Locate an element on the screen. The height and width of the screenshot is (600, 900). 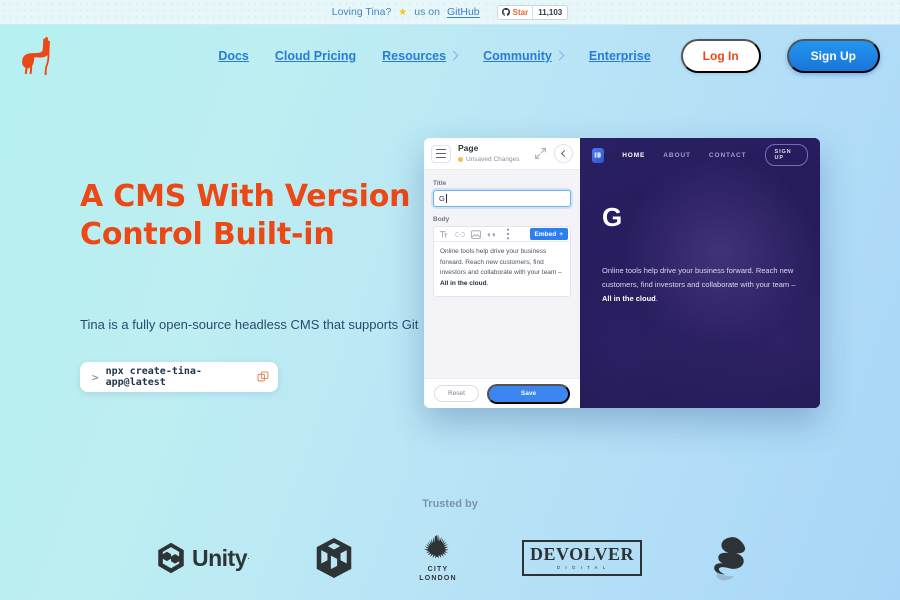
unity-logo: Unity · is located at coordinates (202, 558).